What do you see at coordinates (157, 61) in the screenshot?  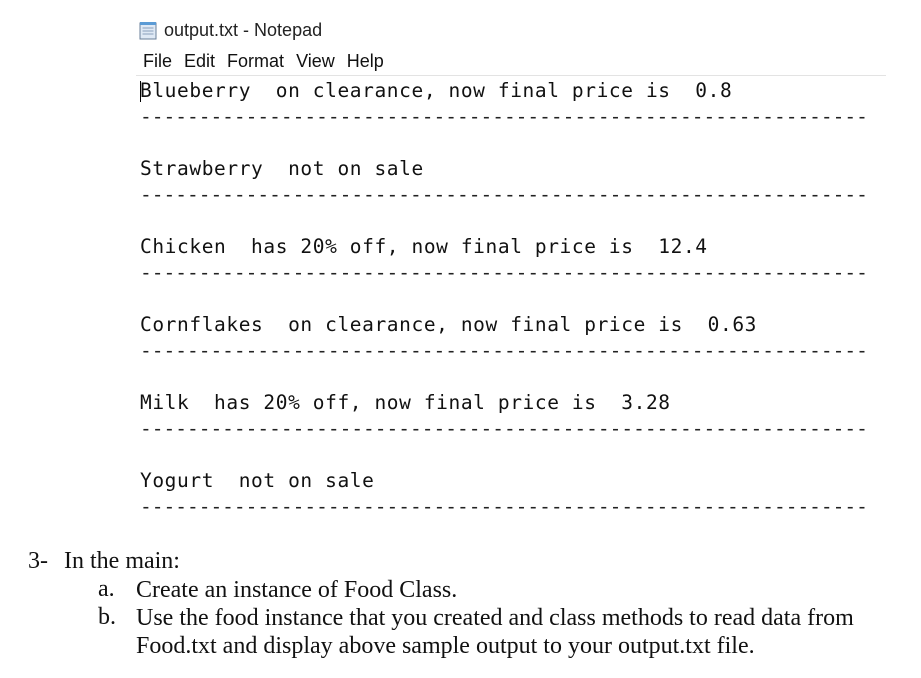 I see `menu-file: File` at bounding box center [157, 61].